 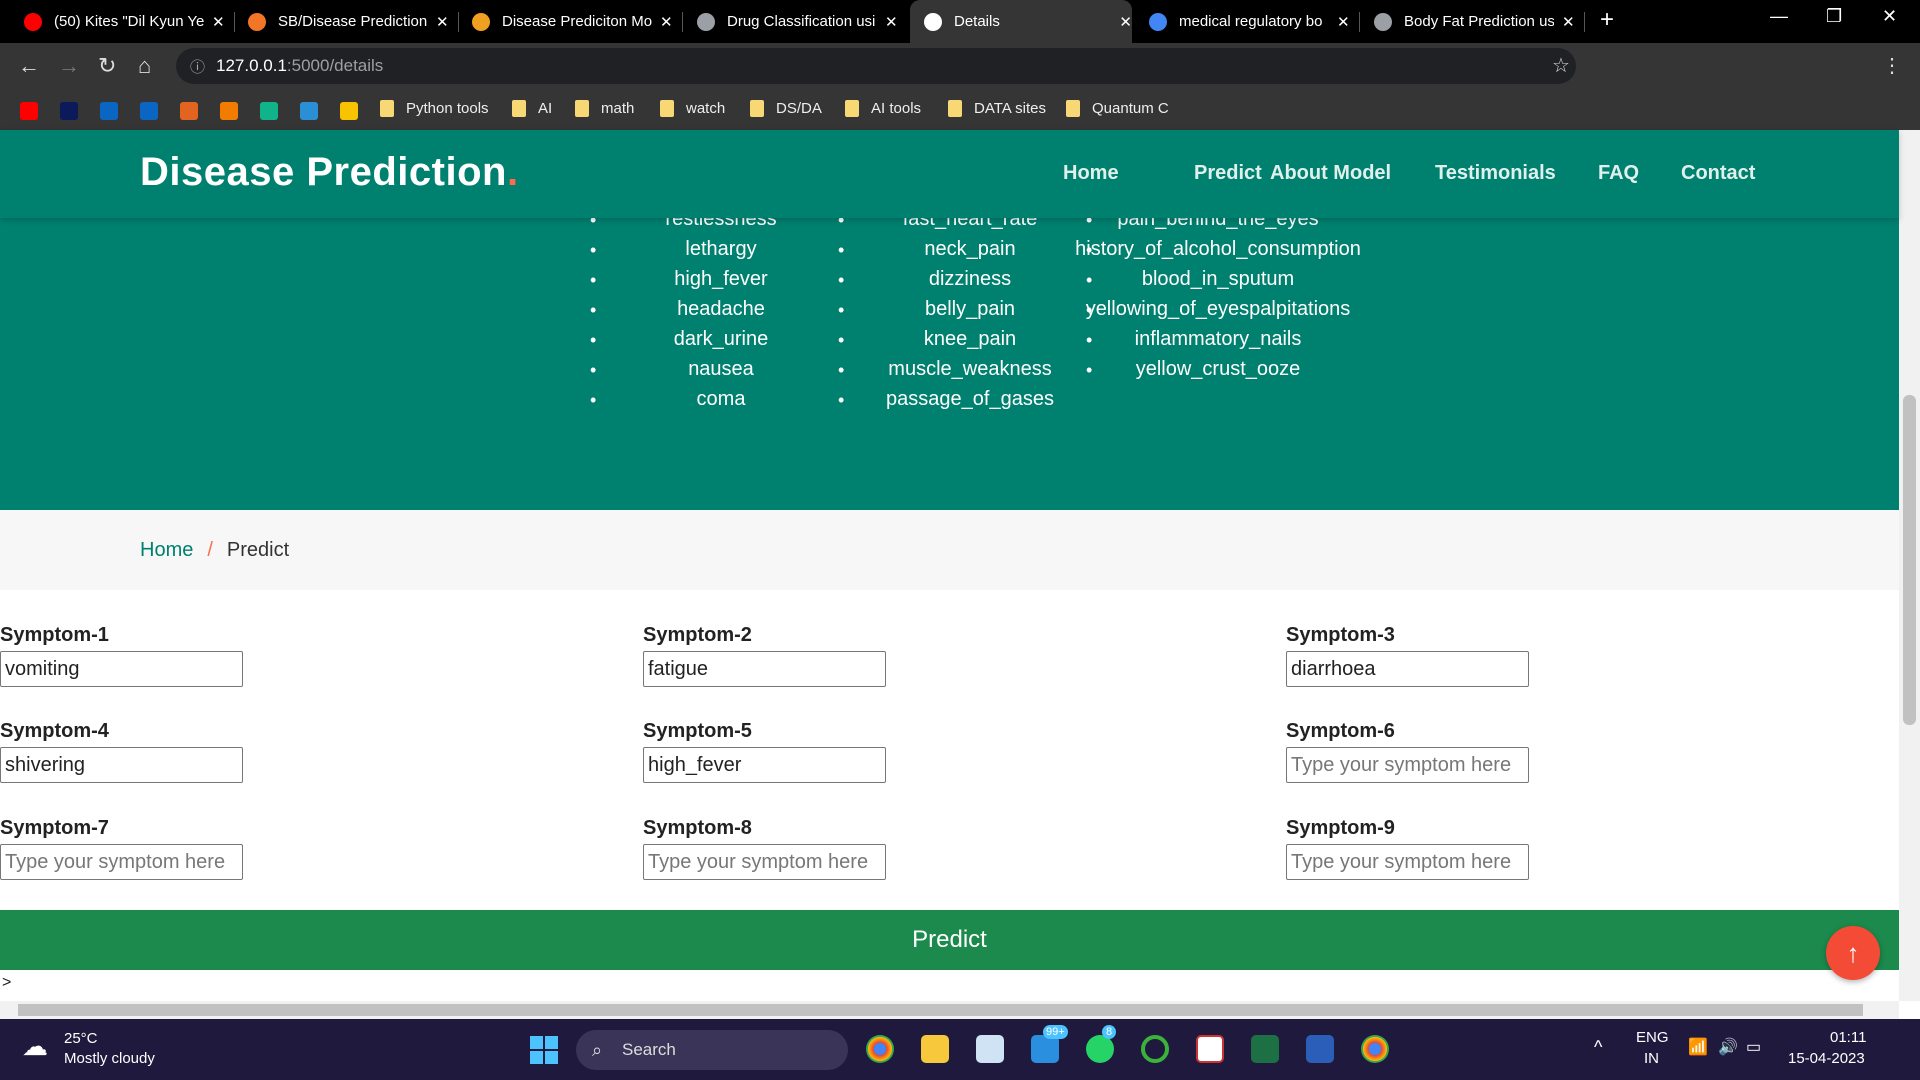 What do you see at coordinates (876, 66) in the screenshot?
I see `url-field: ⓘ 127.0.0.1:5000/details` at bounding box center [876, 66].